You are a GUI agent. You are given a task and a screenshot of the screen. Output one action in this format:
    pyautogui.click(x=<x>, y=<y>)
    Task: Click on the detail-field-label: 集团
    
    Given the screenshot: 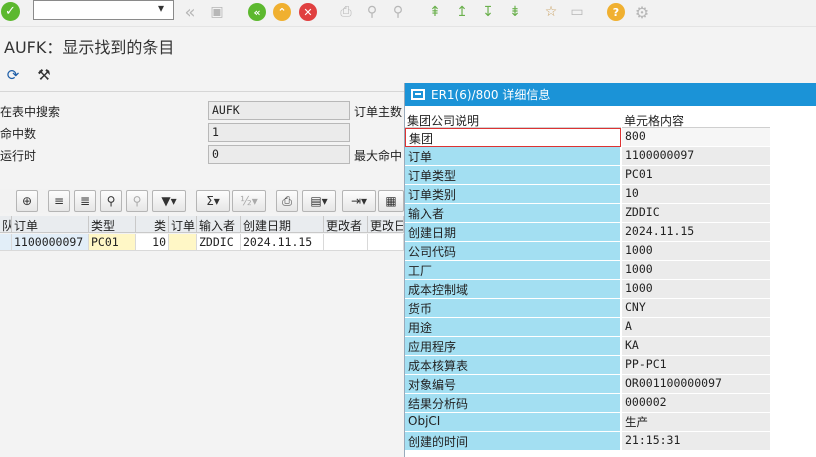 What is the action you would take?
    pyautogui.click(x=513, y=137)
    